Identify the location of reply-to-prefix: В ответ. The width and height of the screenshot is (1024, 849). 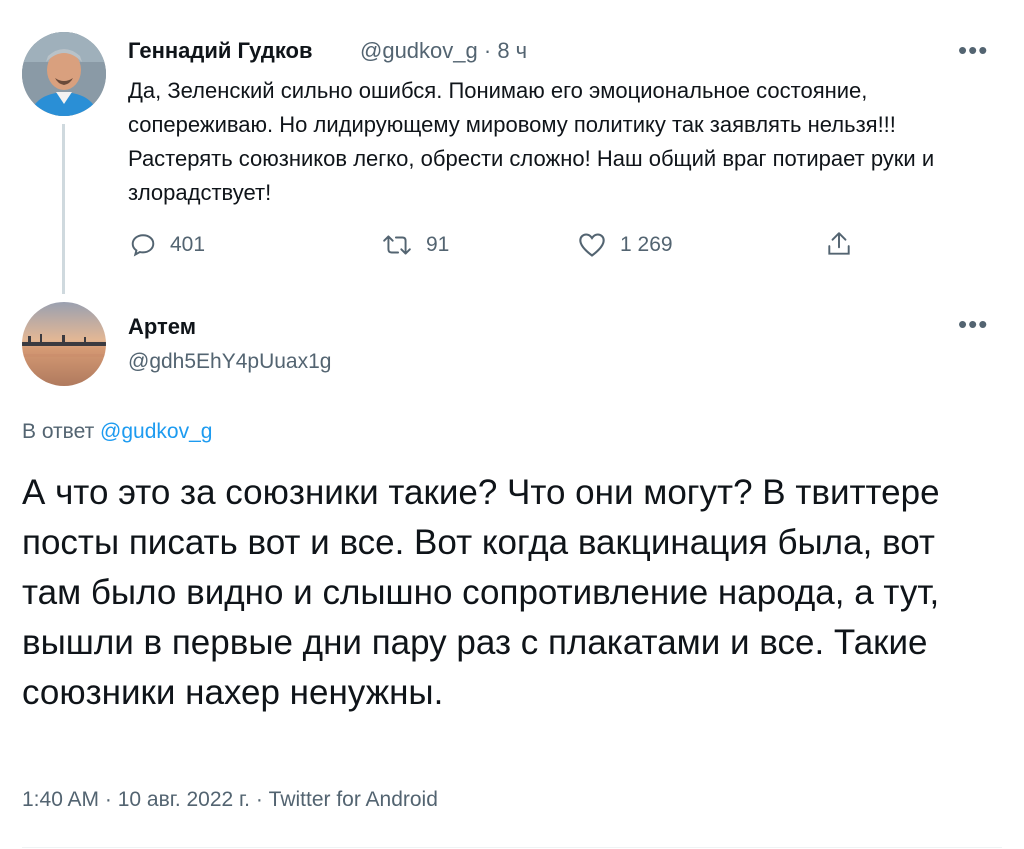
(58, 431).